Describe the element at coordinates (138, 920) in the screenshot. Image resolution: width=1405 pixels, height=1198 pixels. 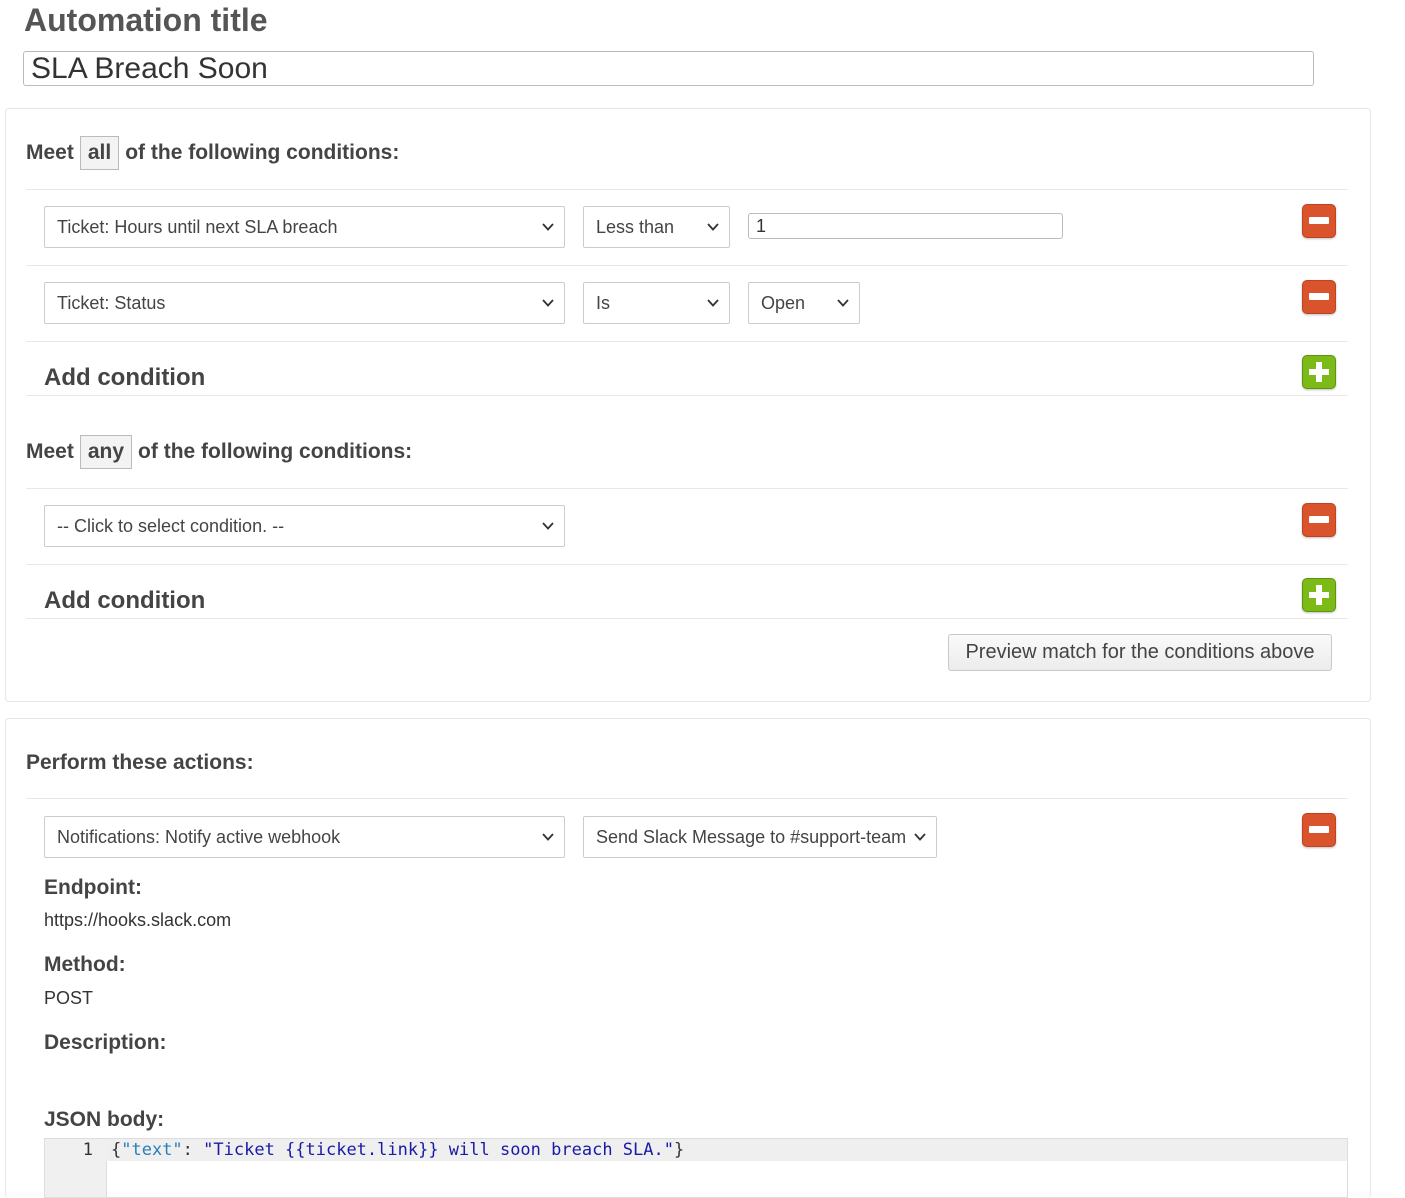
I see `endpoint-value: https://hooks.slack.com` at that location.